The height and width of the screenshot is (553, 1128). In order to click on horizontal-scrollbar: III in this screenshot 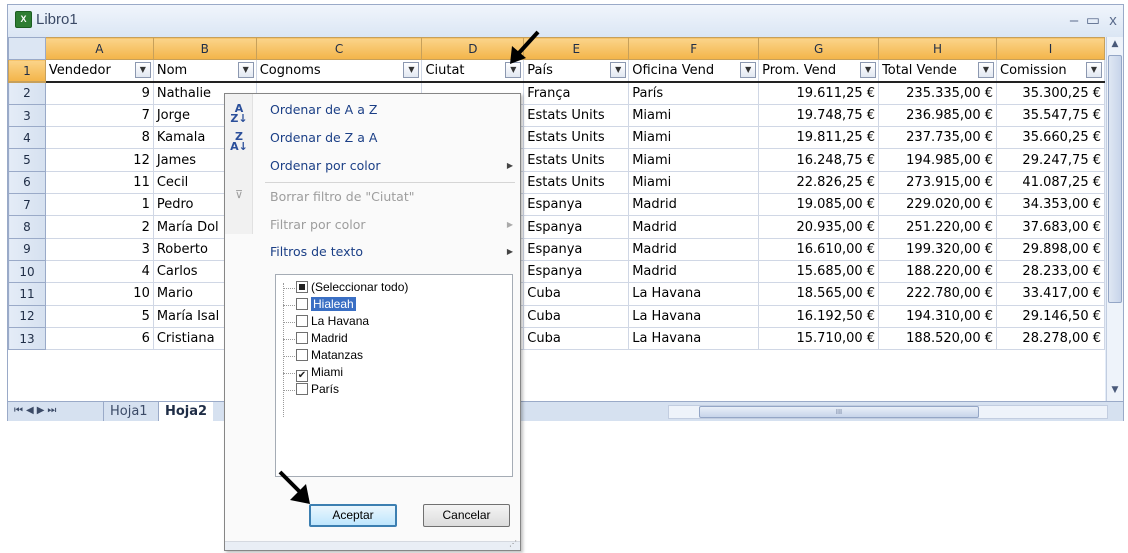, I will do `click(888, 412)`.